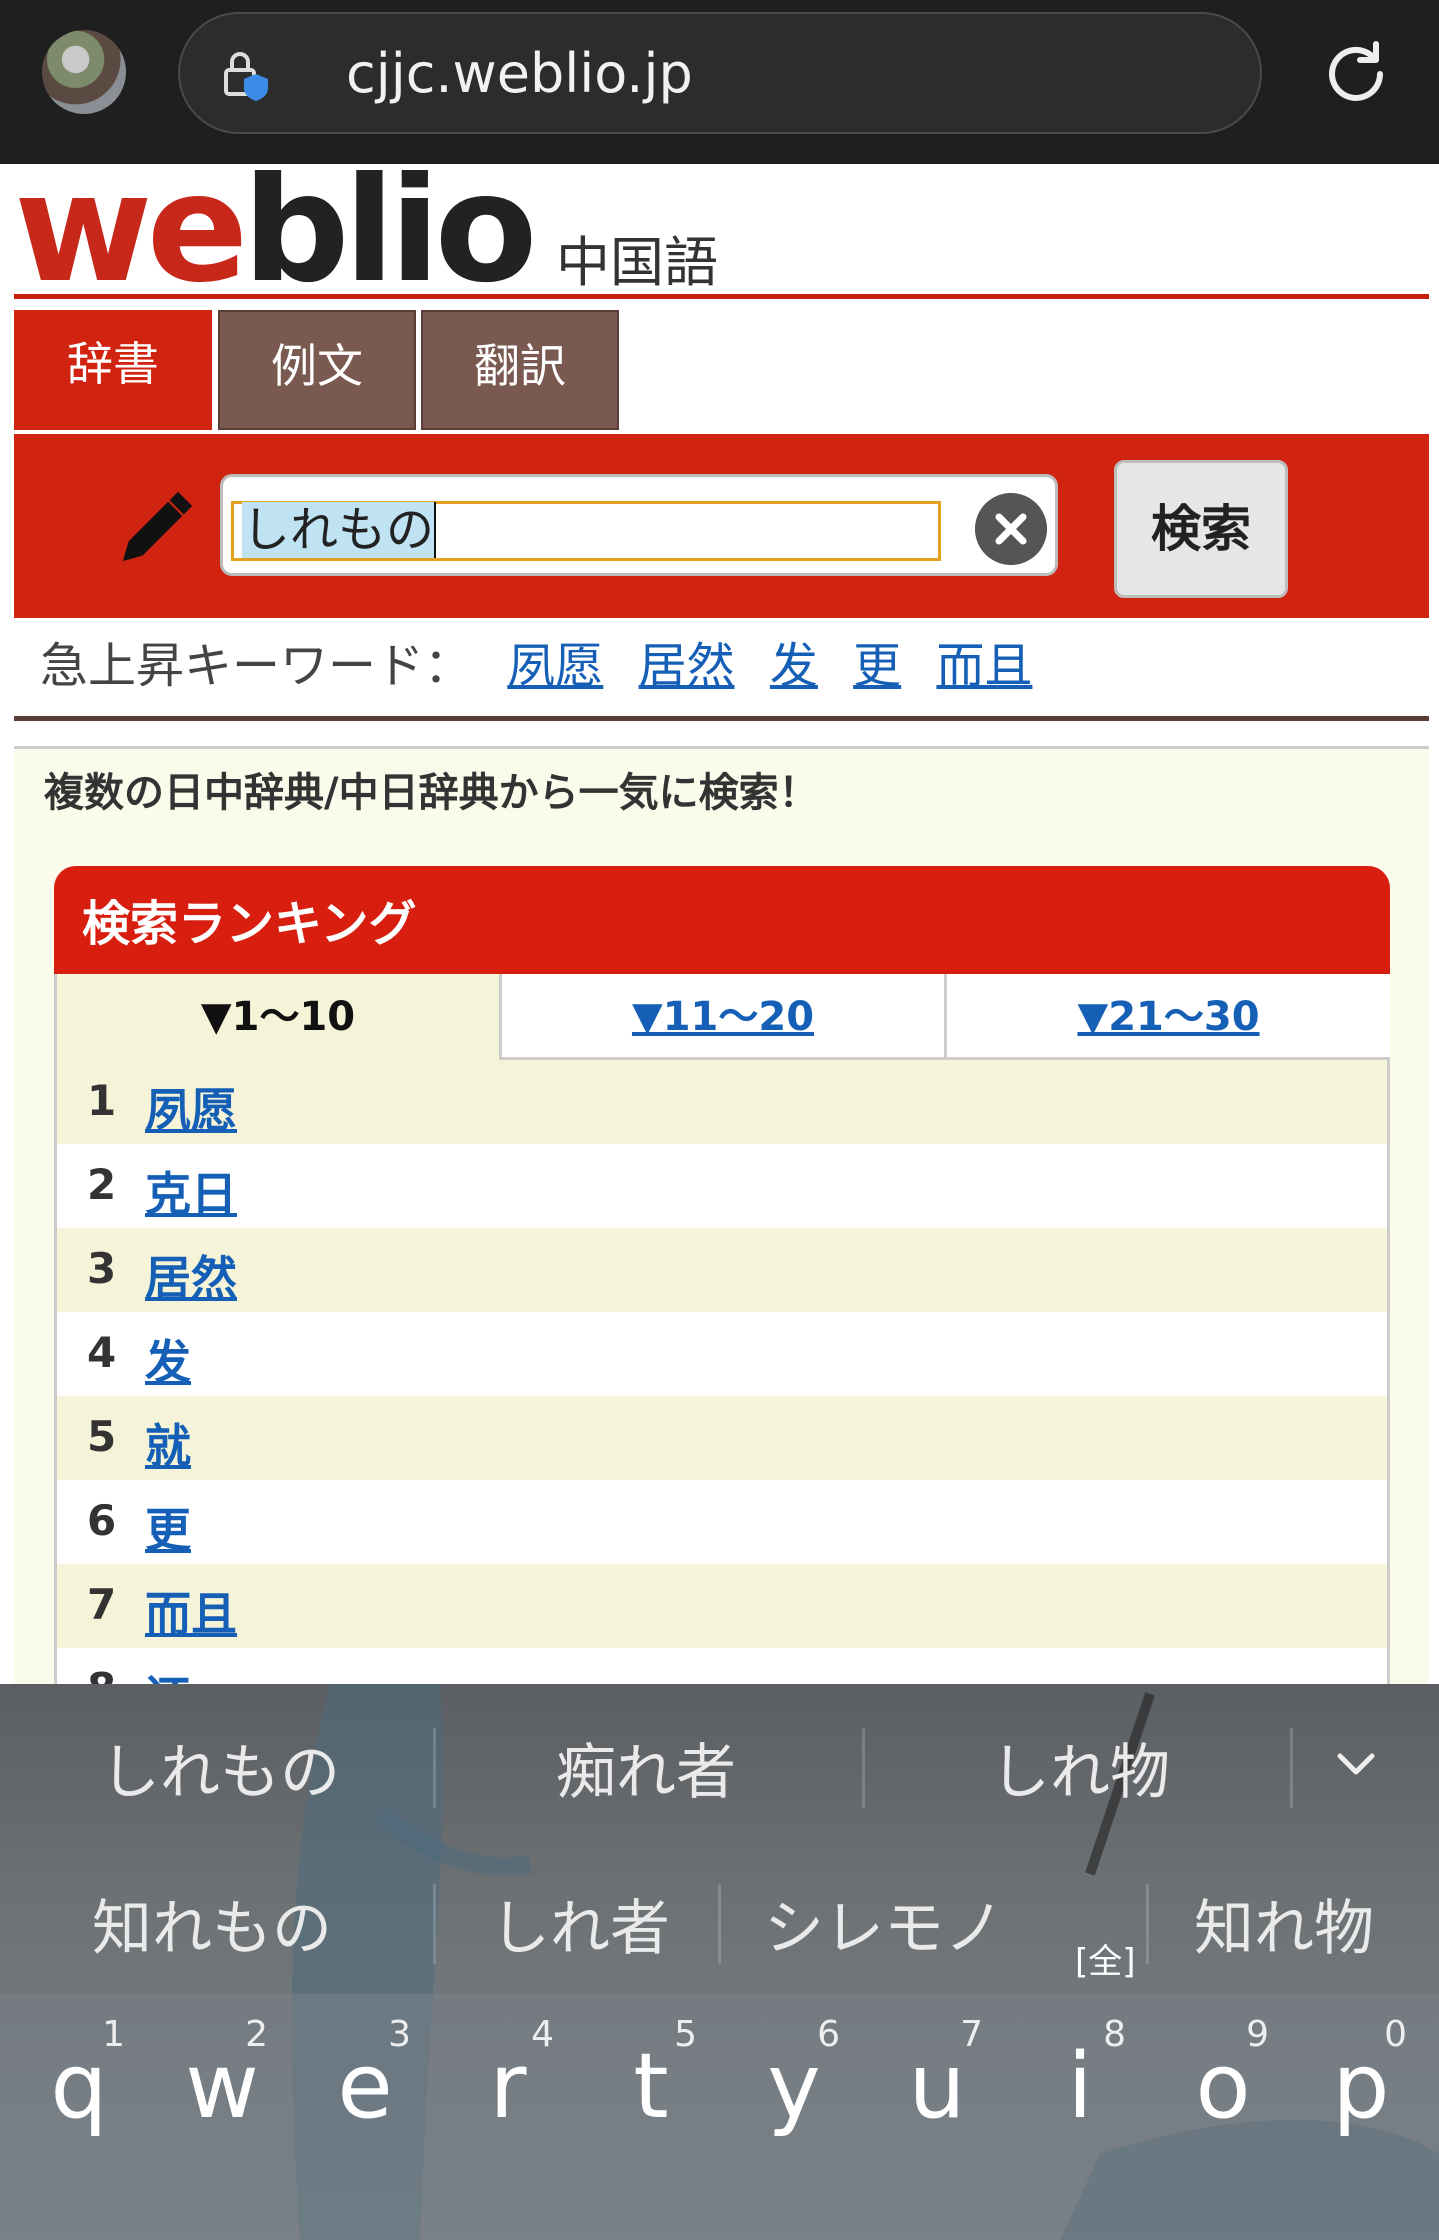 This screenshot has width=1439, height=2240. What do you see at coordinates (722, 1666) in the screenshot?
I see `ranking-row: 8 还` at bounding box center [722, 1666].